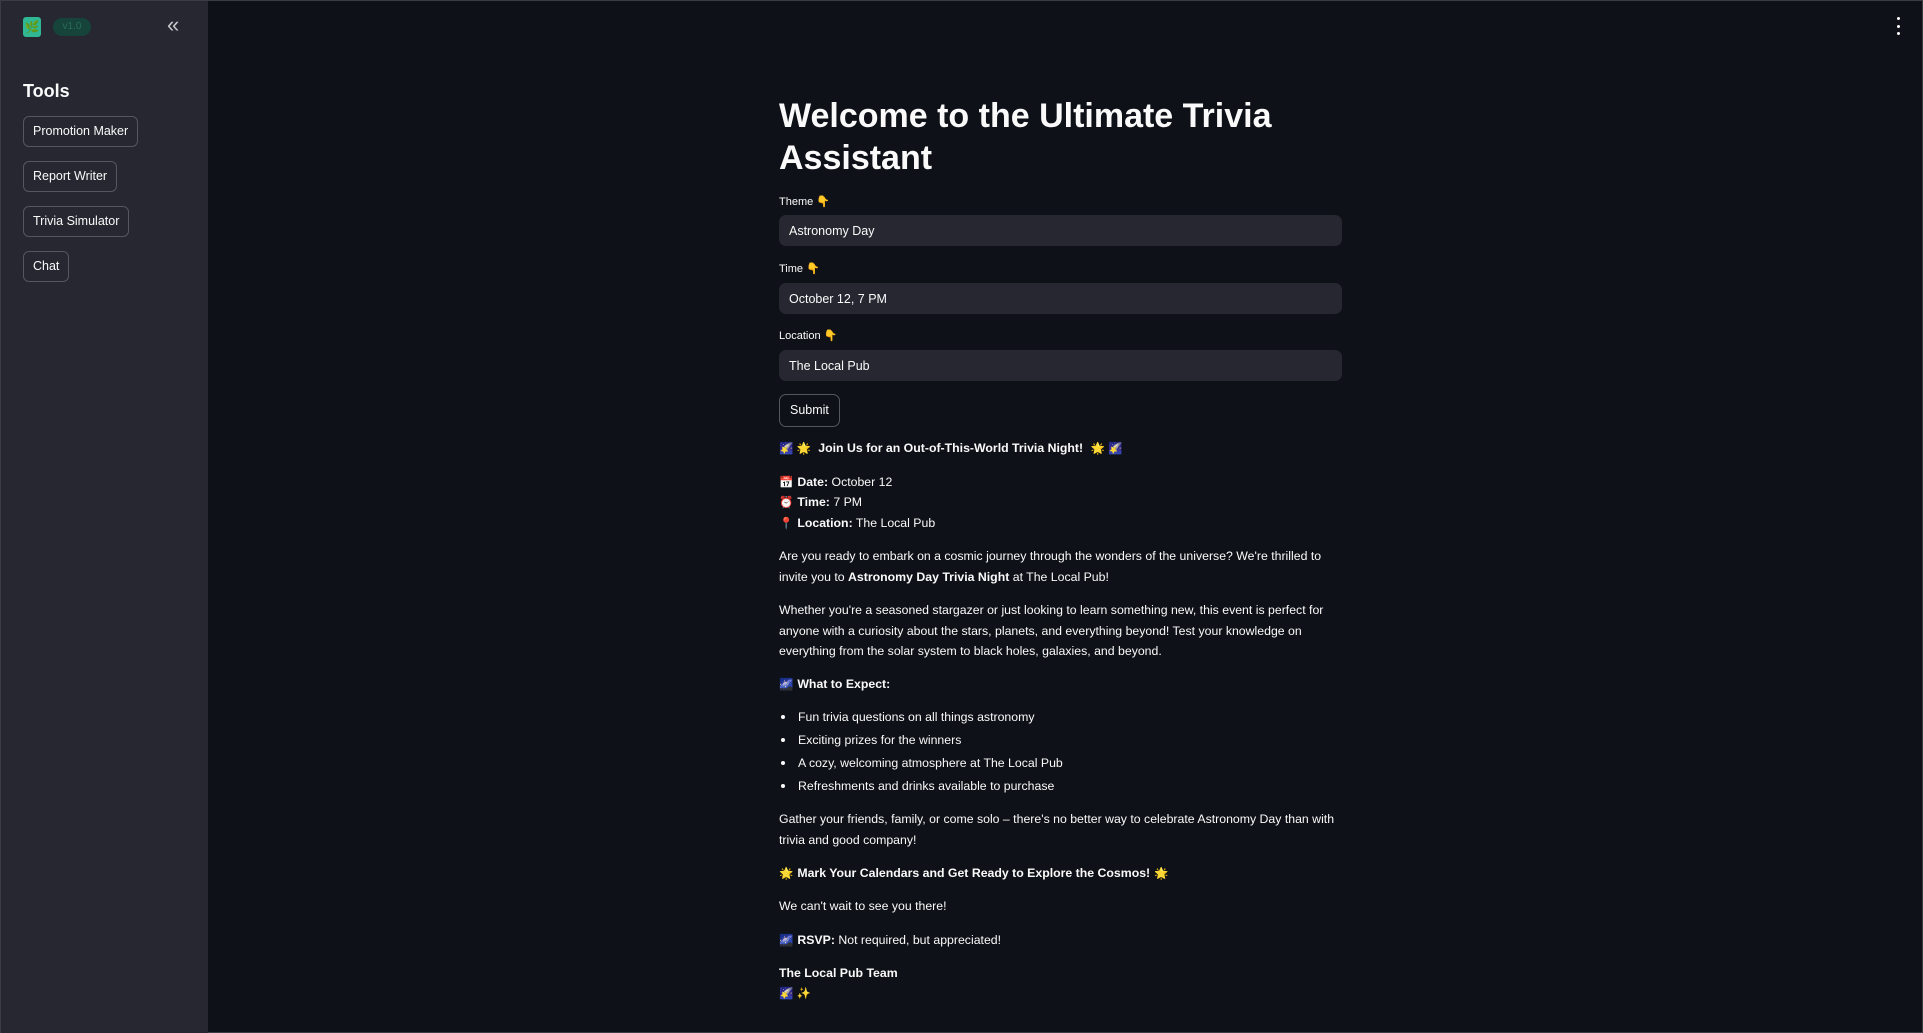 The width and height of the screenshot is (1923, 1033). Describe the element at coordinates (81, 131) in the screenshot. I see `promotion-maker-button: Promotion Maker` at that location.